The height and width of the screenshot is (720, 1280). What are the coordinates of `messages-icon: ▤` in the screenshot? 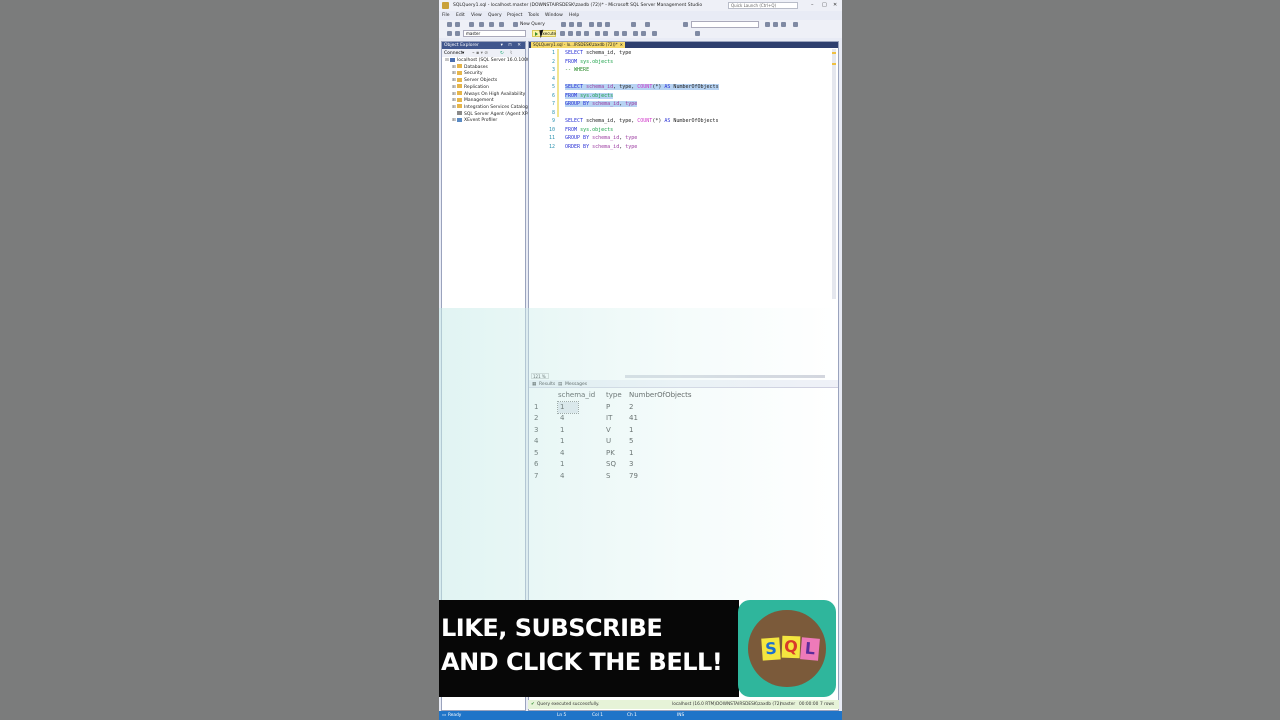 It's located at (560, 384).